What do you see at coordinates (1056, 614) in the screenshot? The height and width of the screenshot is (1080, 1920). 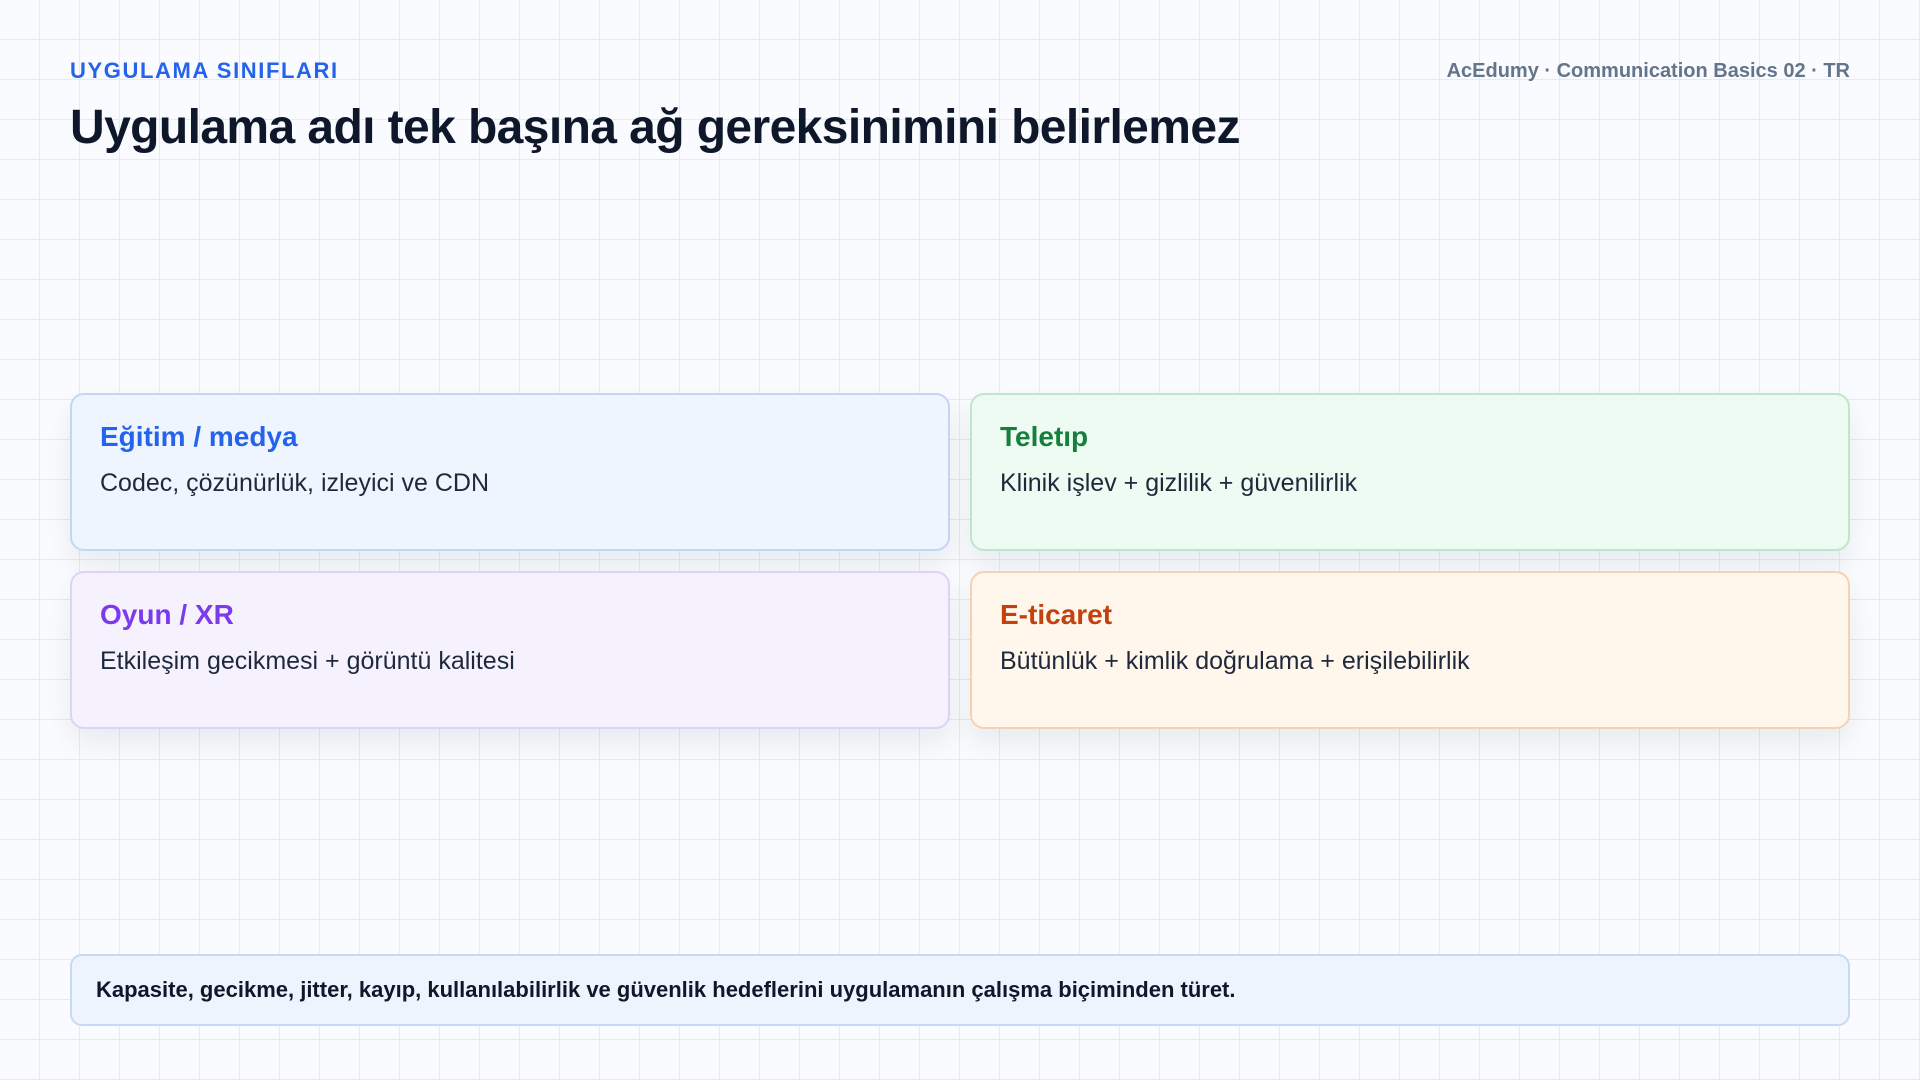 I see `card-title: E-ticaret` at bounding box center [1056, 614].